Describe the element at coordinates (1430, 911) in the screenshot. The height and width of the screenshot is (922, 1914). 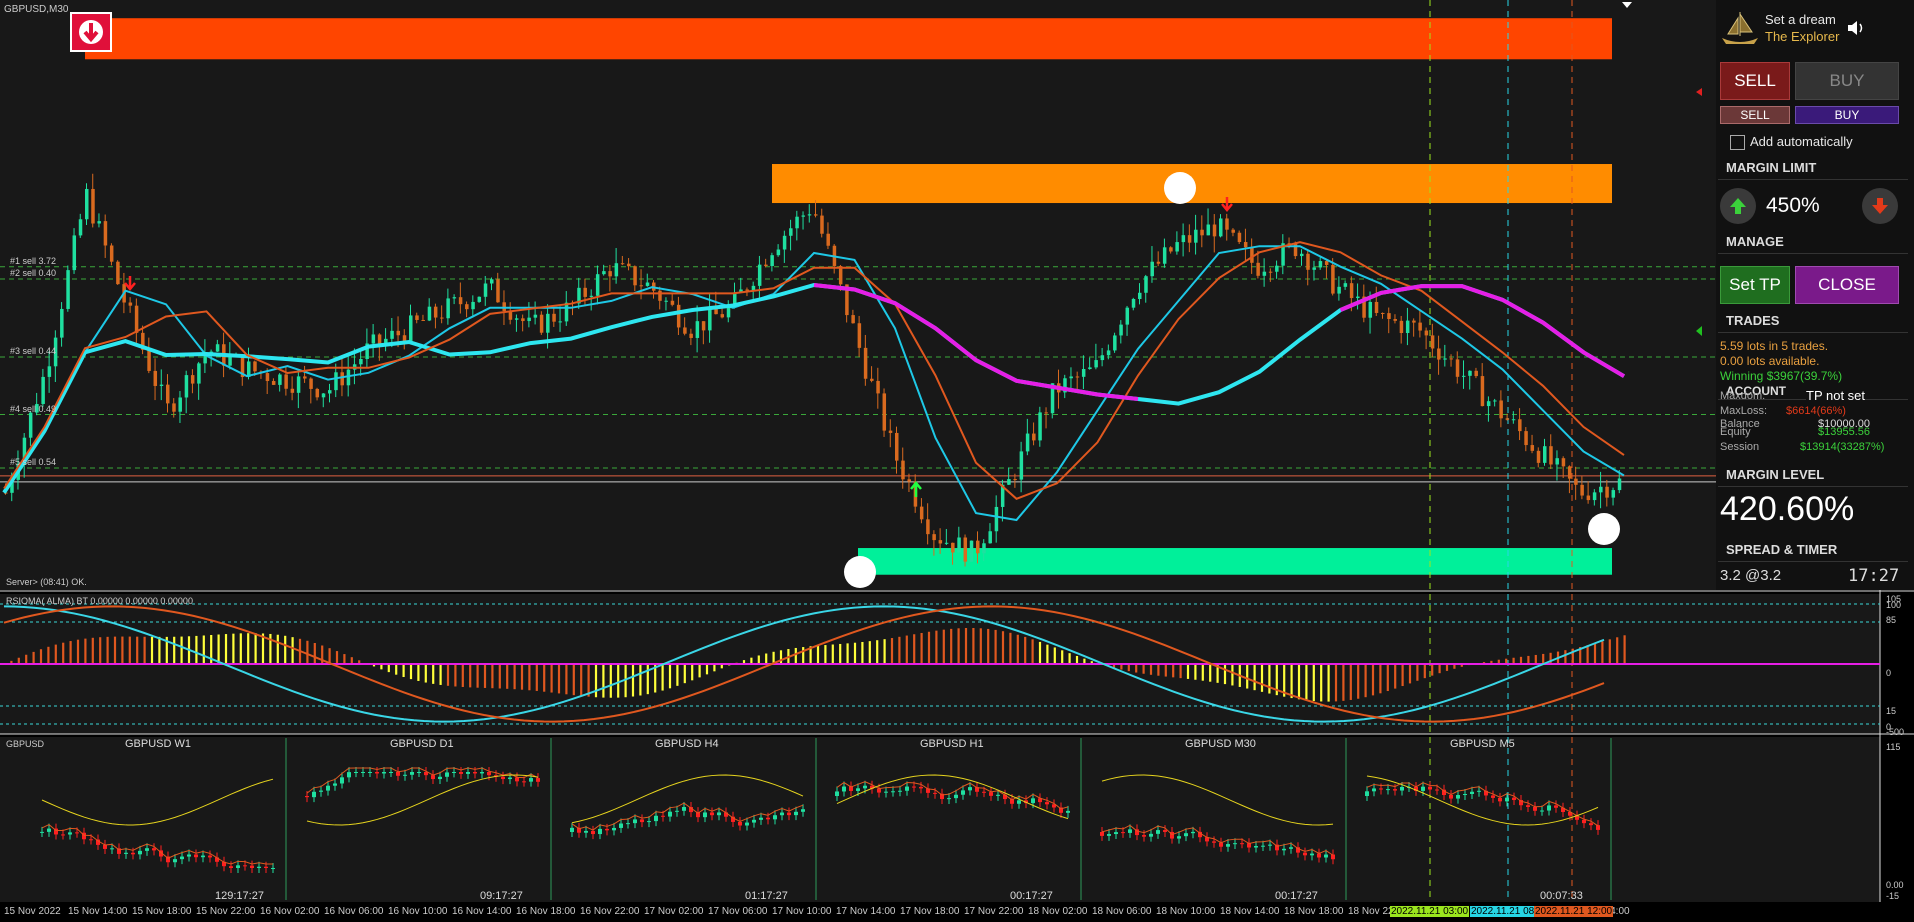
I see `time-marker-tag: 2022.11.21 03:00` at that location.